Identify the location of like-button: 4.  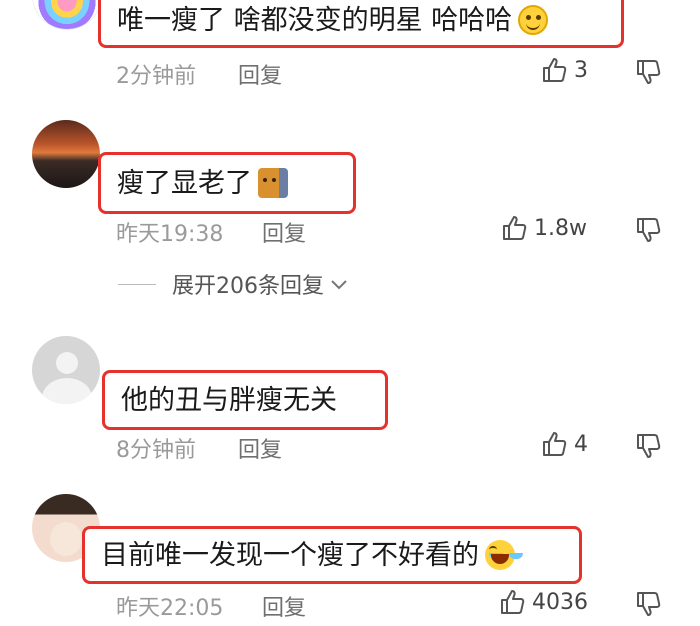
(564, 444).